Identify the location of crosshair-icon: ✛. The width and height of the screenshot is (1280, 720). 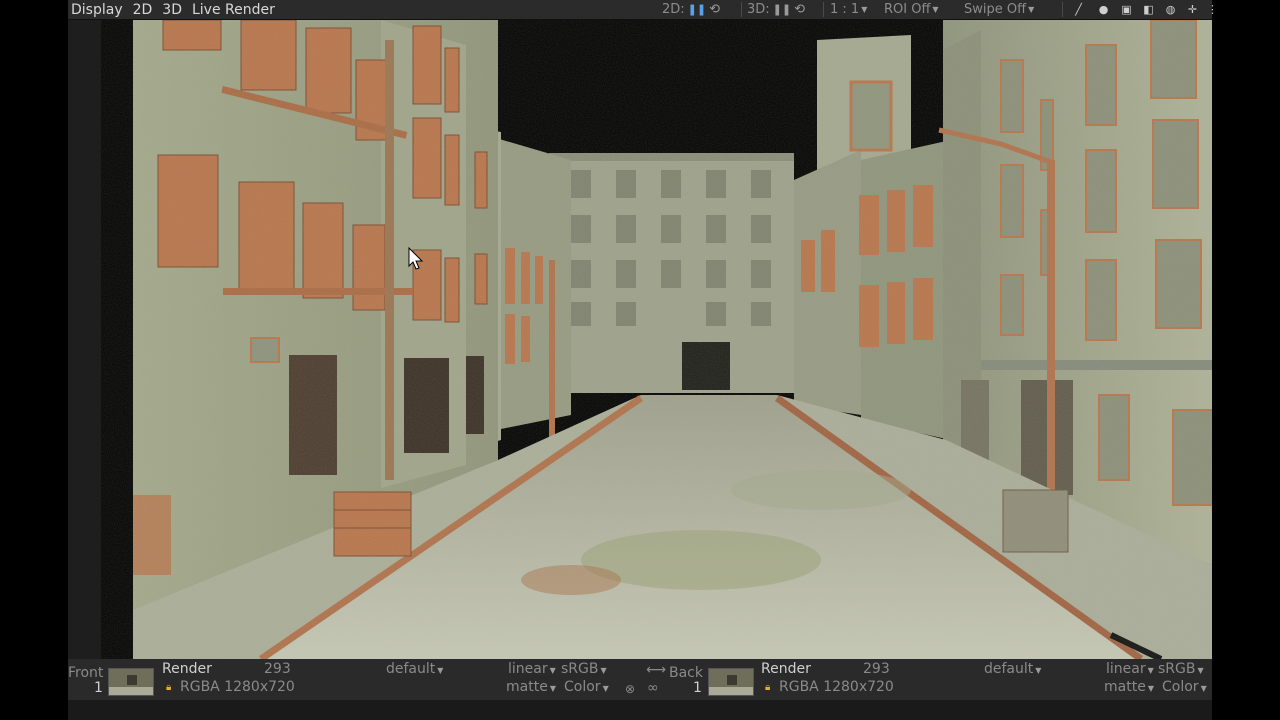
(1192, 9).